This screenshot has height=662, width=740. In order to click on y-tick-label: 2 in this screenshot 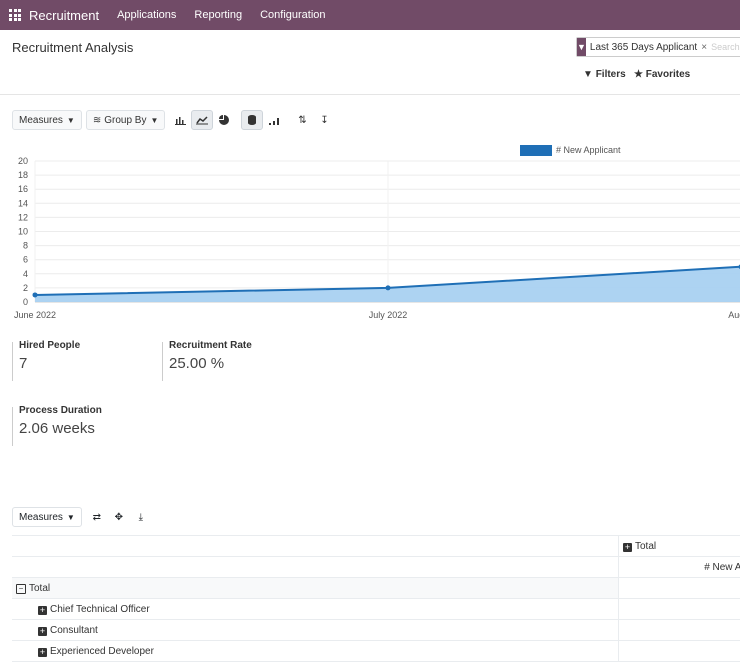, I will do `click(25, 288)`.